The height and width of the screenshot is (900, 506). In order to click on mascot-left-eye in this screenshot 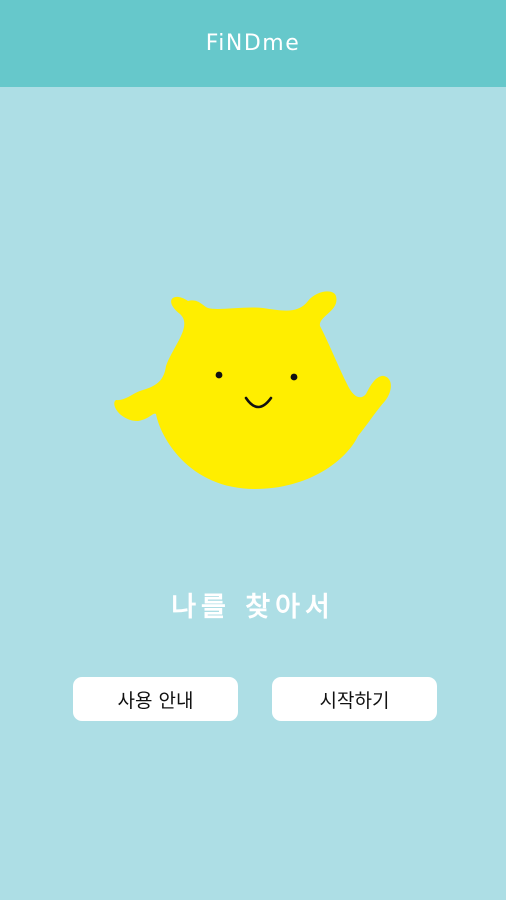, I will do `click(219, 375)`.